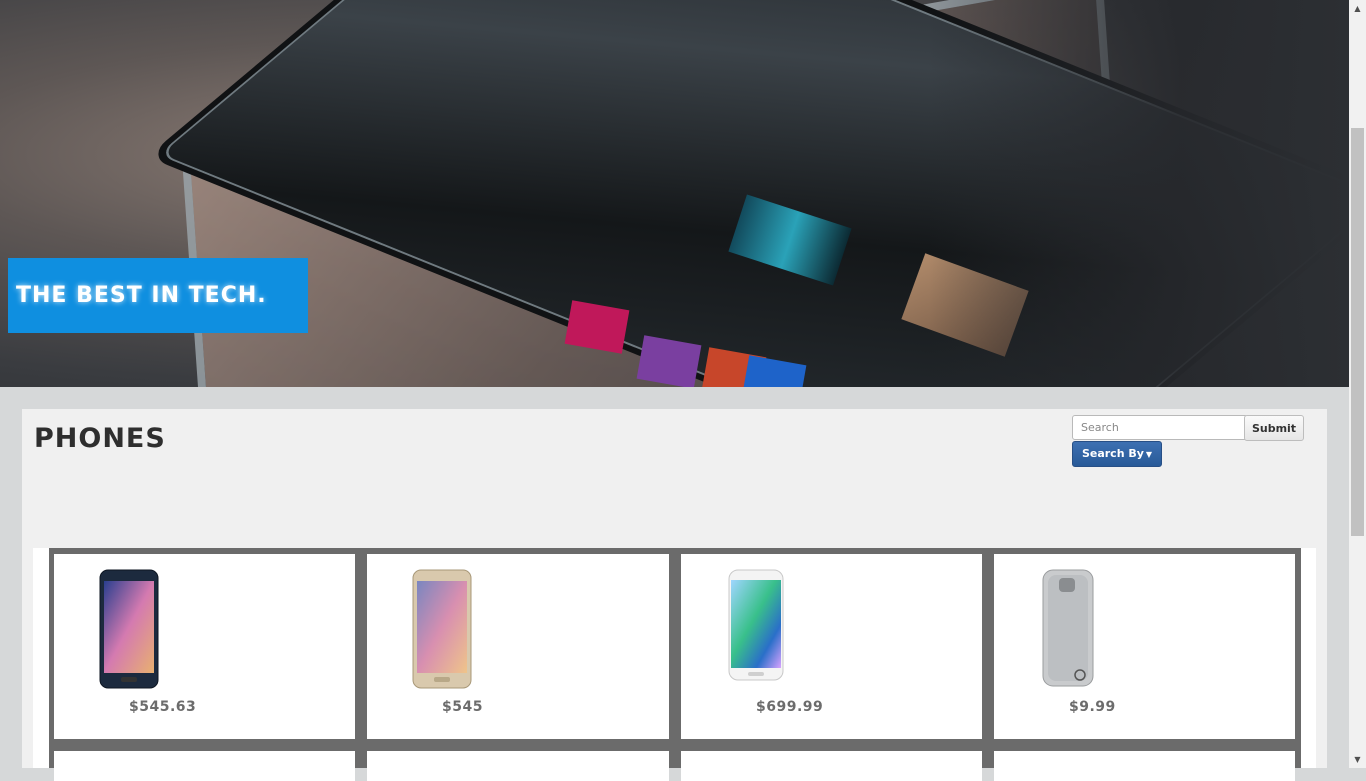  Describe the element at coordinates (669, 361) in the screenshot. I see `hero-tile` at that location.